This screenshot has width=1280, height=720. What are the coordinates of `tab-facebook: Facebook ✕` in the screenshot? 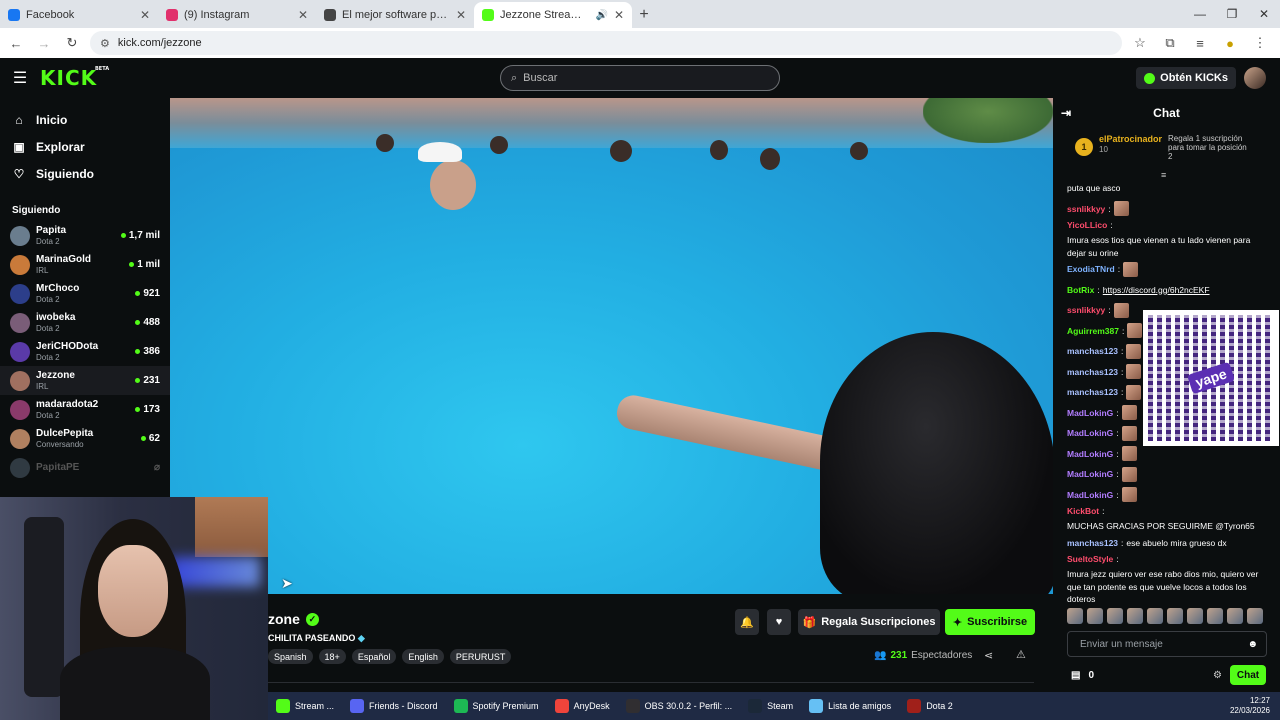 It's located at (79, 15).